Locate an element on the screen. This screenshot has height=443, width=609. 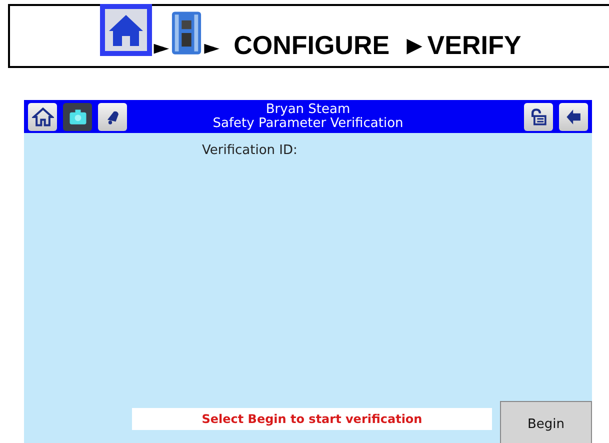
unlocked-icon is located at coordinates (538, 116).